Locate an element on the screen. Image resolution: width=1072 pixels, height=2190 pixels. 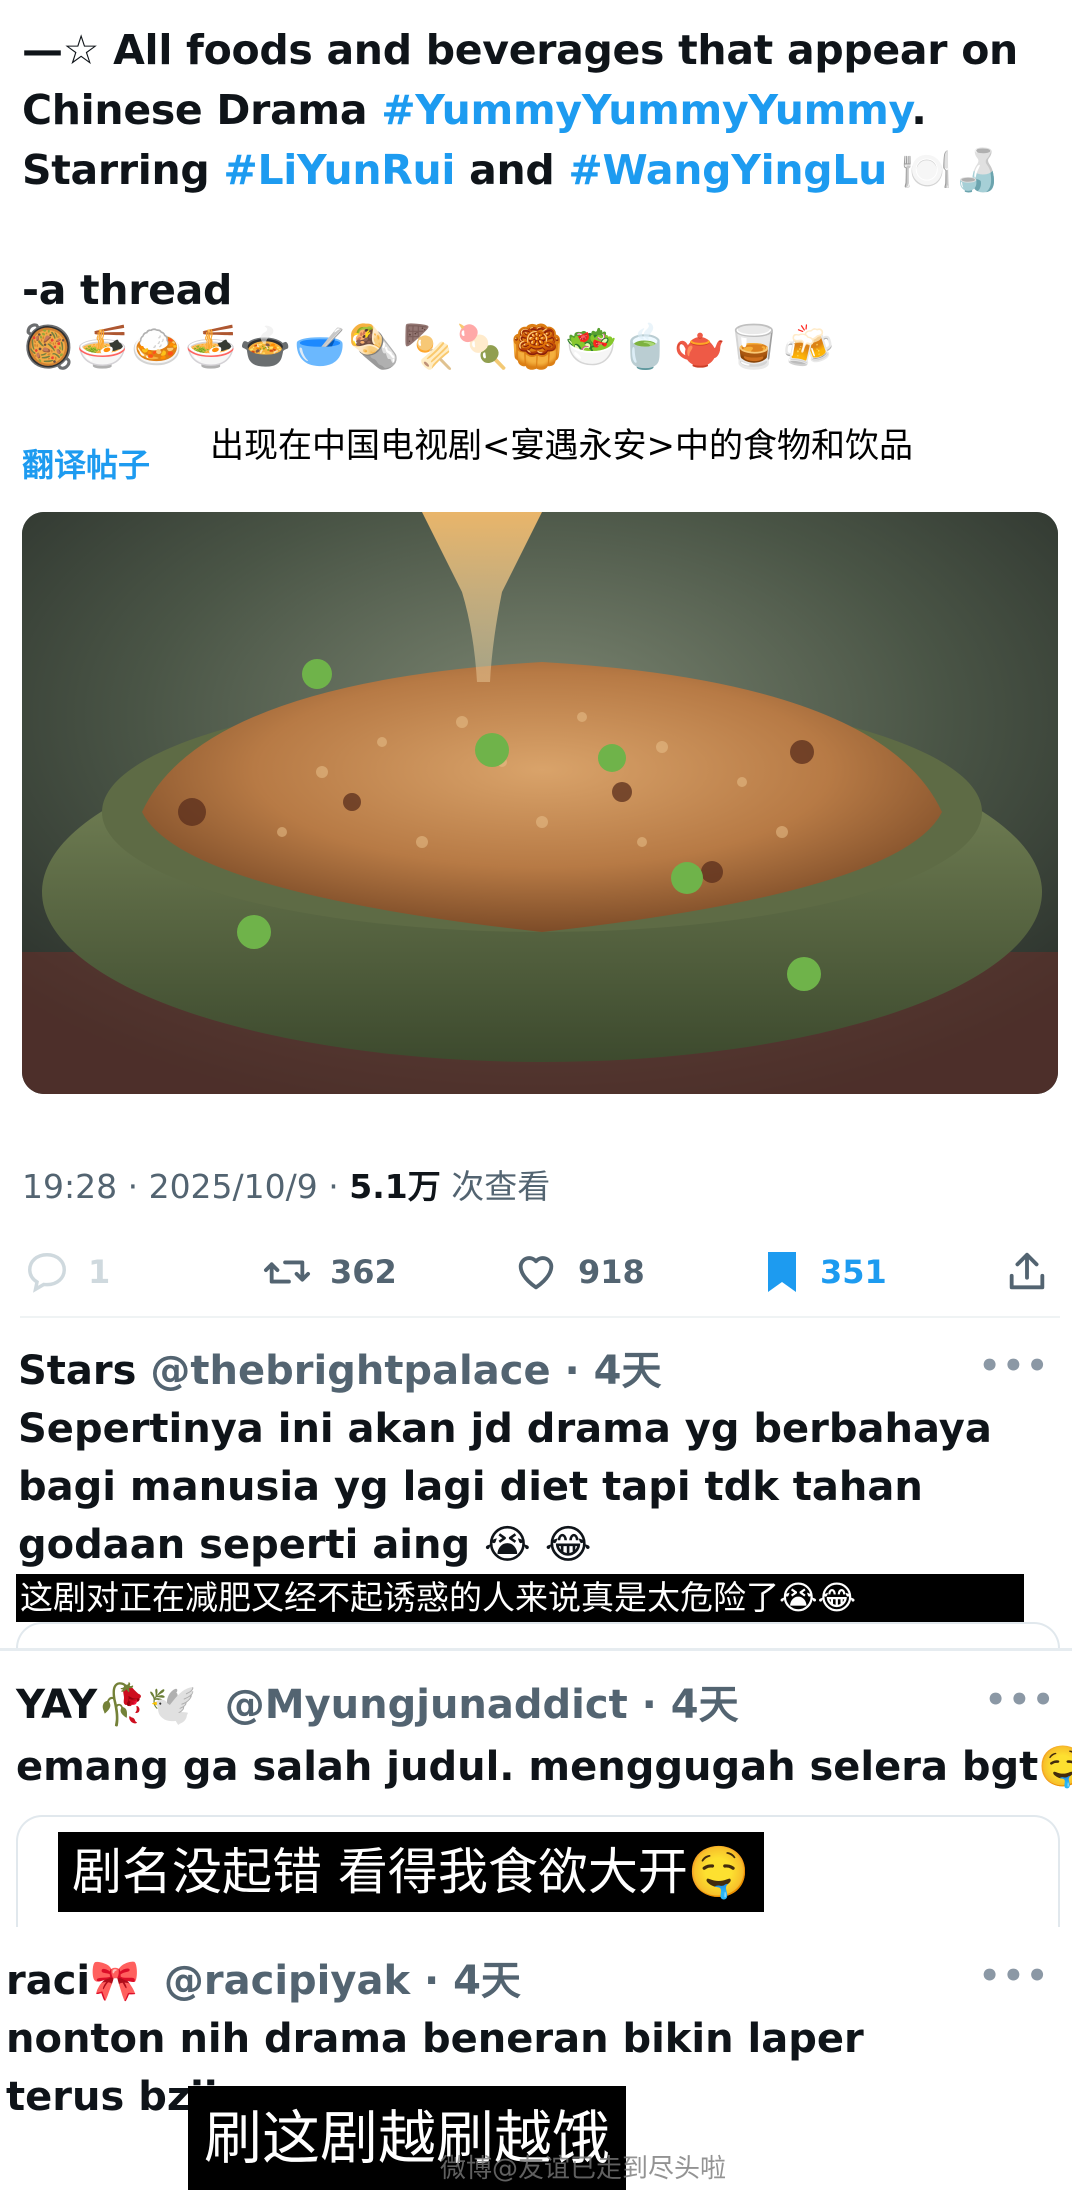
tweet-emoji: 🍽️🍶 is located at coordinates (945, 170).